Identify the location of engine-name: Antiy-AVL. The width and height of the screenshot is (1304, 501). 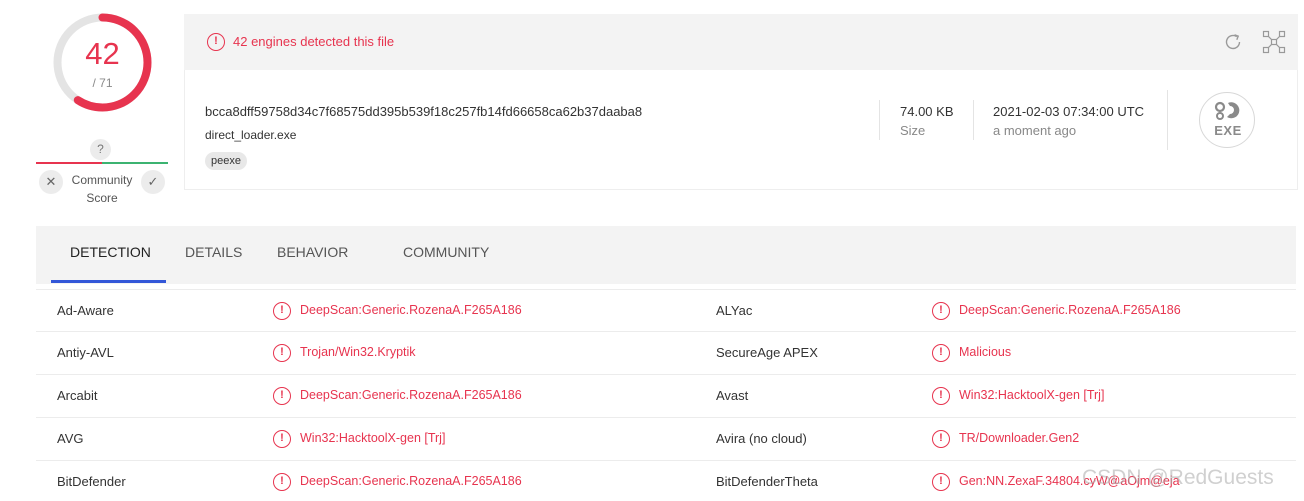
(85, 352).